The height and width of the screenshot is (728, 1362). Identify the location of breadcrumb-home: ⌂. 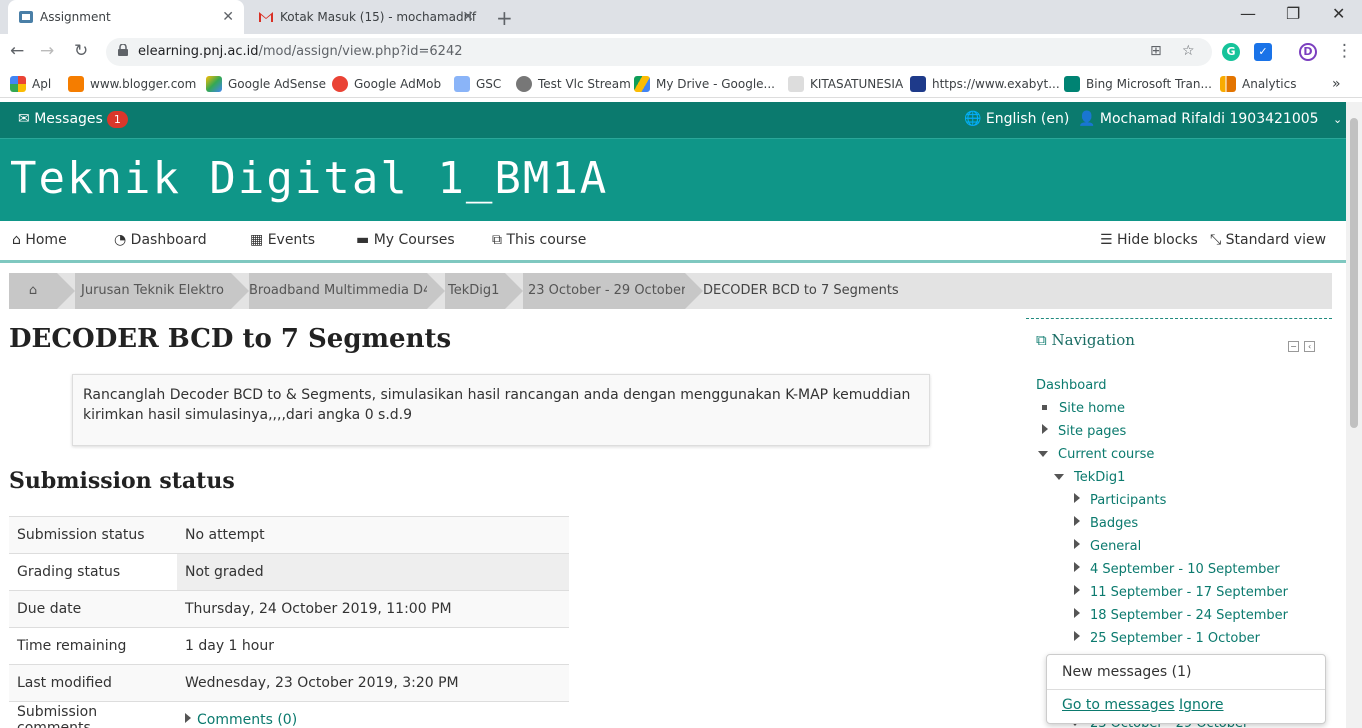
(33, 291).